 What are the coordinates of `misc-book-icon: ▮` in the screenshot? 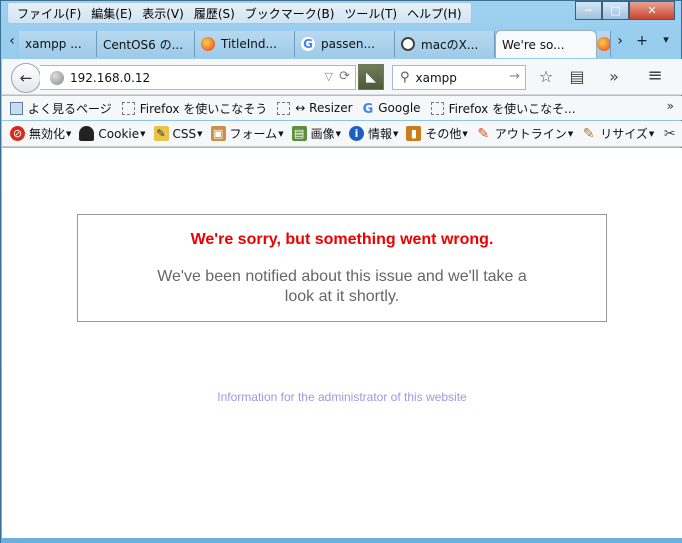 It's located at (414, 133).